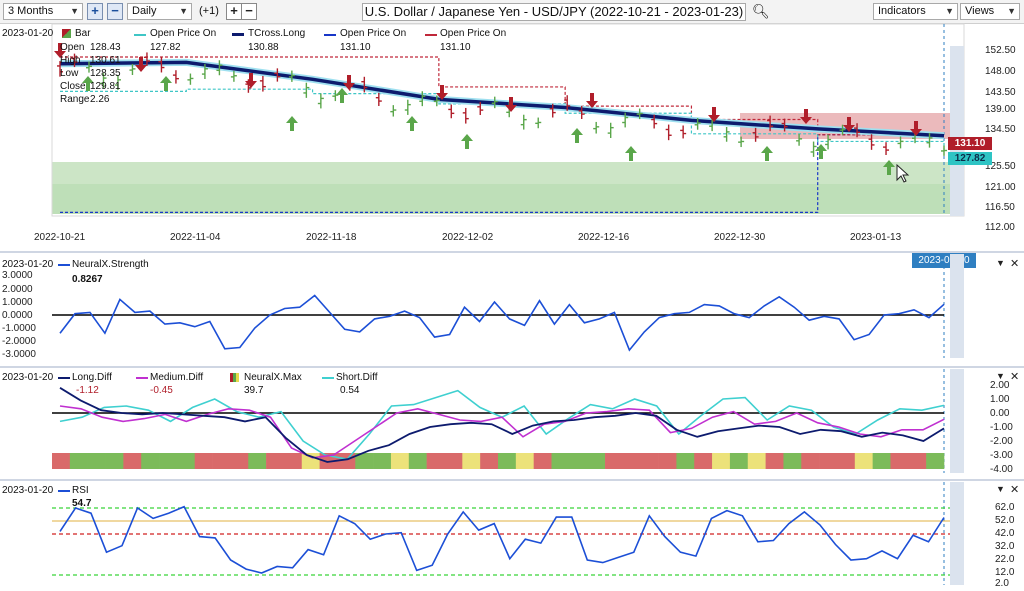 The image size is (1024, 591). What do you see at coordinates (431, 35) in the screenshot?
I see `opo3-swatch` at bounding box center [431, 35].